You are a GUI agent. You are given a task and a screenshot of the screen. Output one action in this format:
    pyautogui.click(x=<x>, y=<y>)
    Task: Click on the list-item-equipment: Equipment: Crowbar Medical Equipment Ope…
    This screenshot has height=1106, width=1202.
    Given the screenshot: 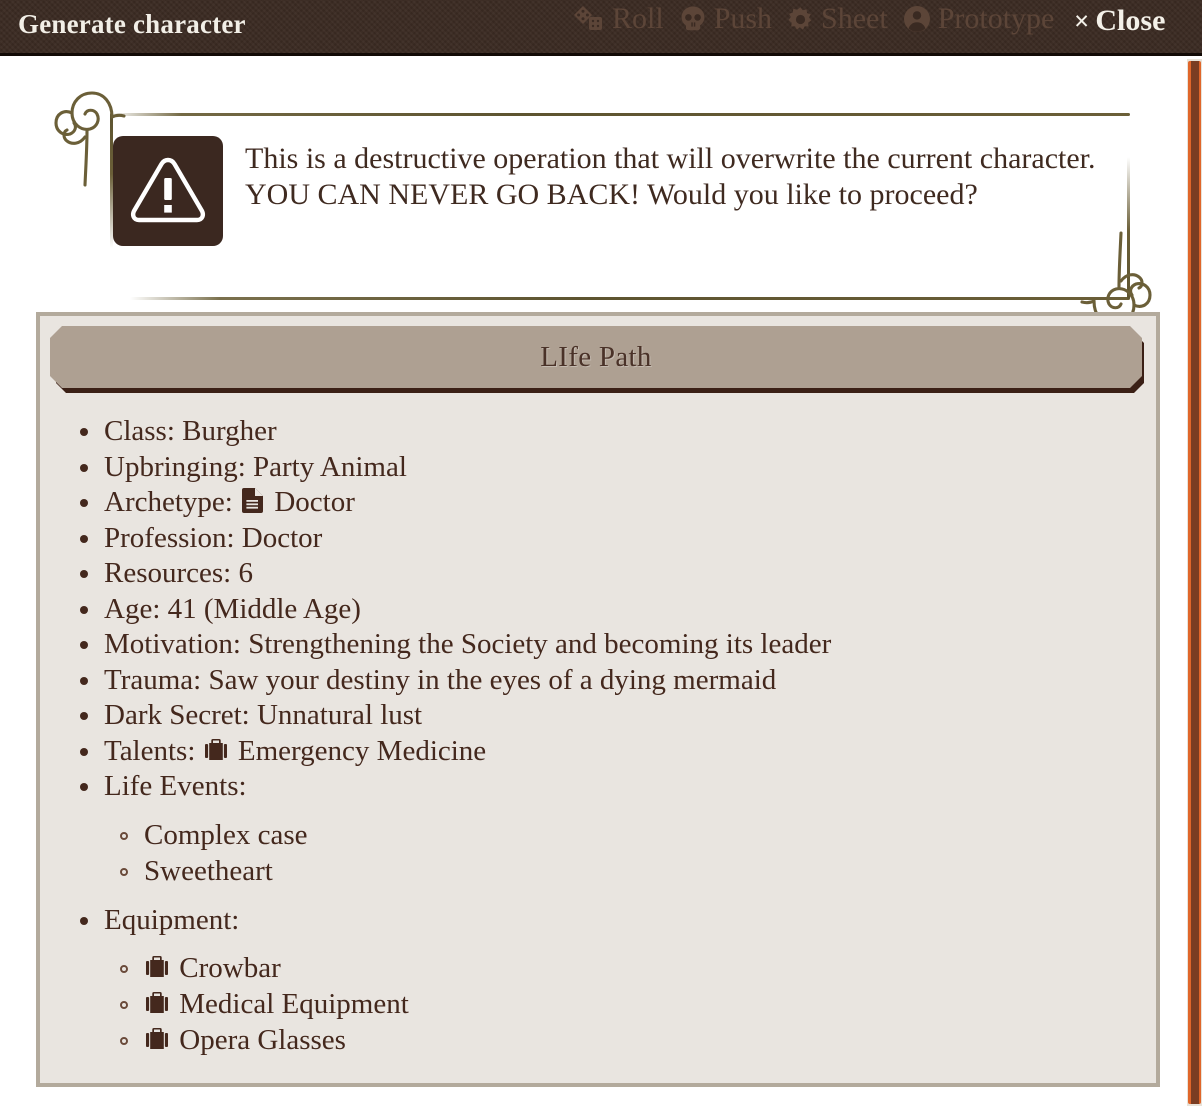 What is the action you would take?
    pyautogui.click(x=601, y=981)
    